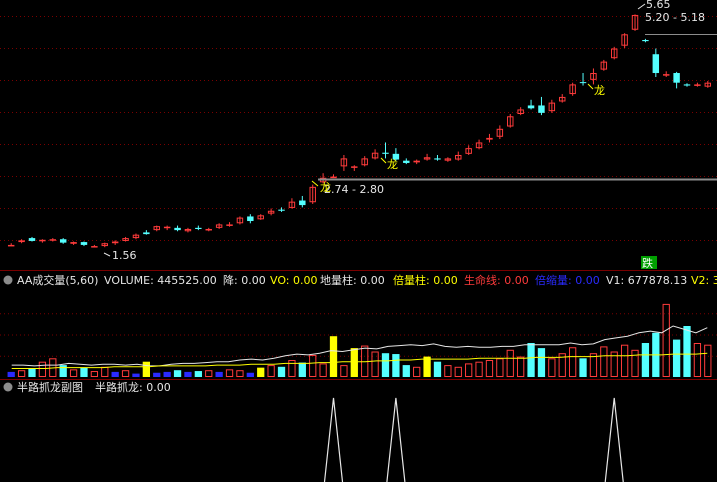 The width and height of the screenshot is (717, 482). I want to click on sub-panel-title: 半路抓龙副图, so click(50, 387).